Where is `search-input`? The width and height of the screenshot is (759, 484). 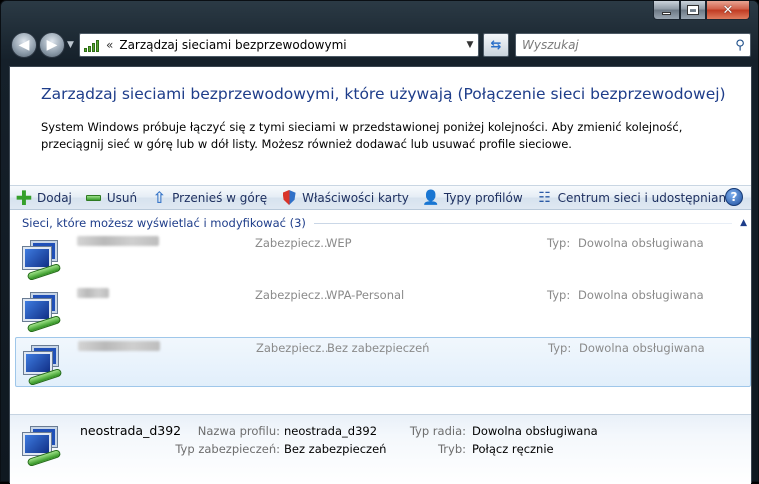
search-input is located at coordinates (626, 45).